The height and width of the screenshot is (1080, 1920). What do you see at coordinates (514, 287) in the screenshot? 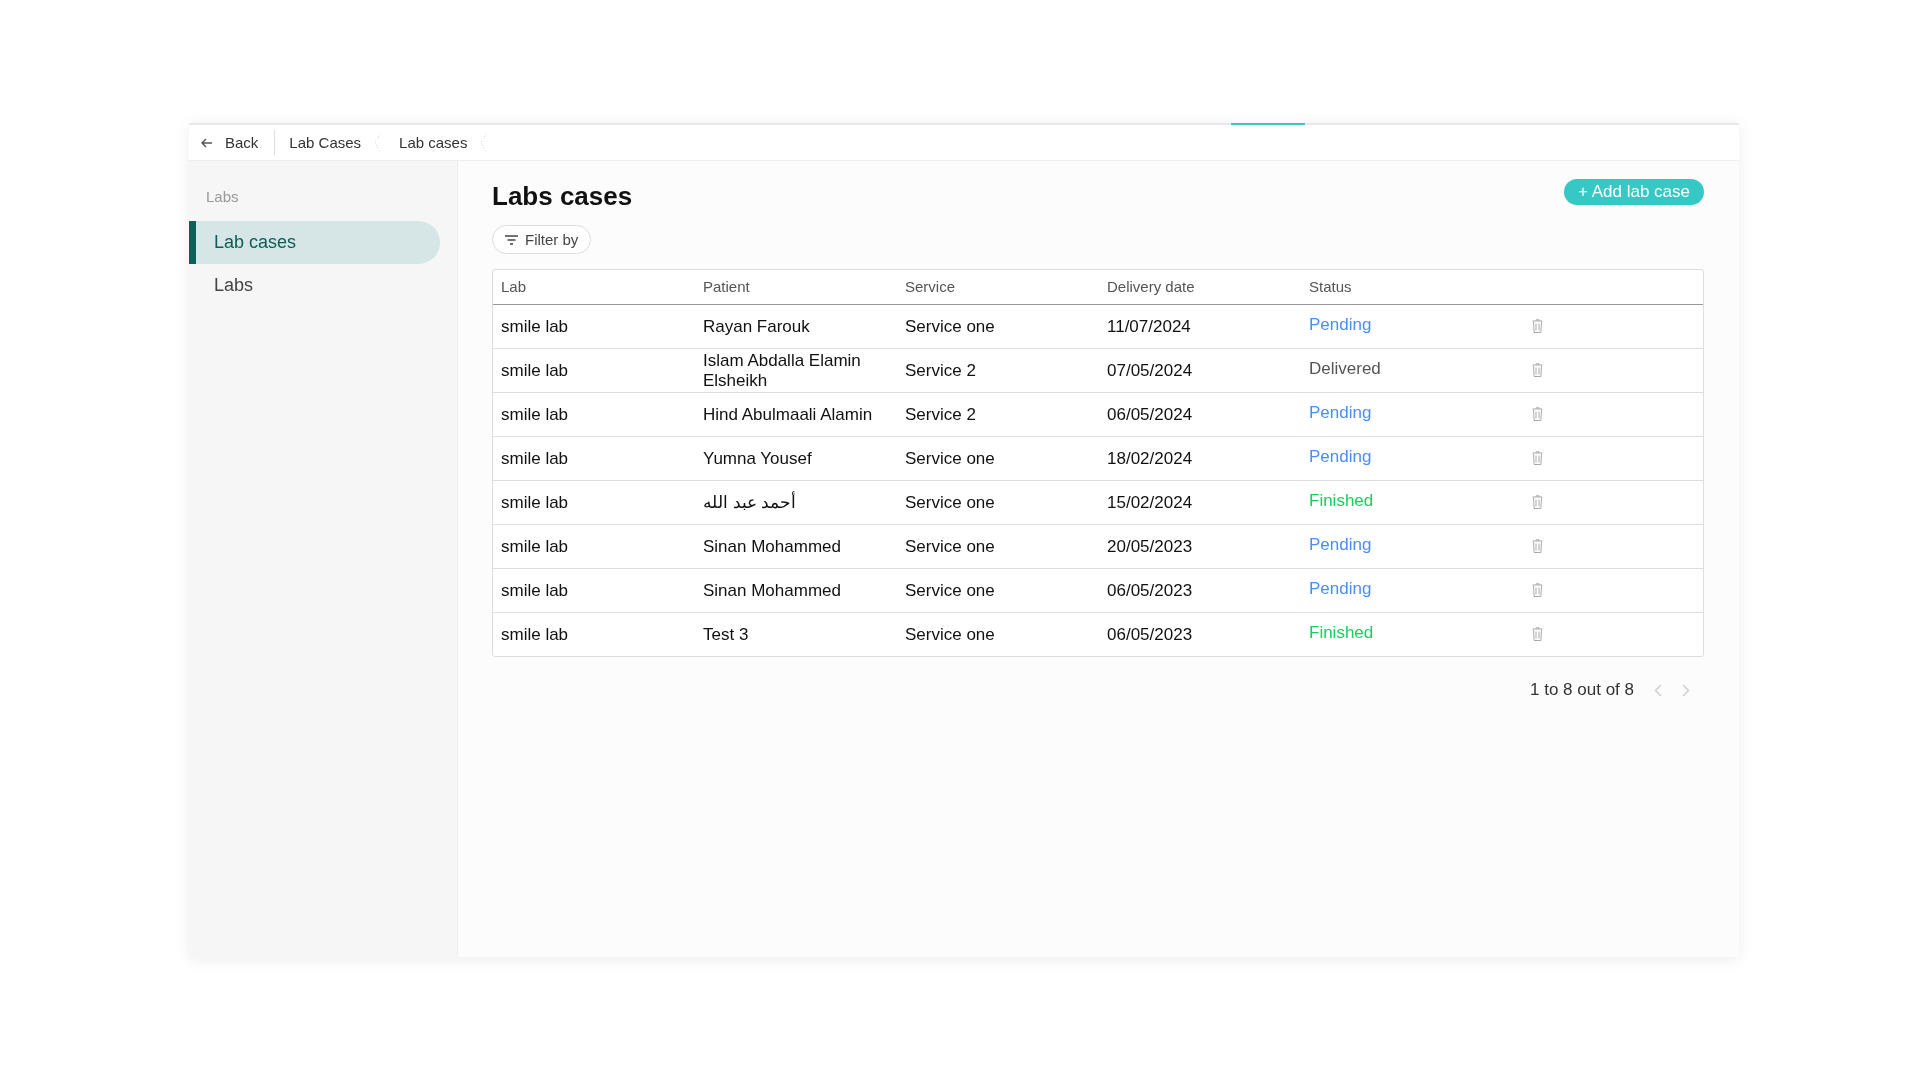
I see `column-header: Lab` at bounding box center [514, 287].